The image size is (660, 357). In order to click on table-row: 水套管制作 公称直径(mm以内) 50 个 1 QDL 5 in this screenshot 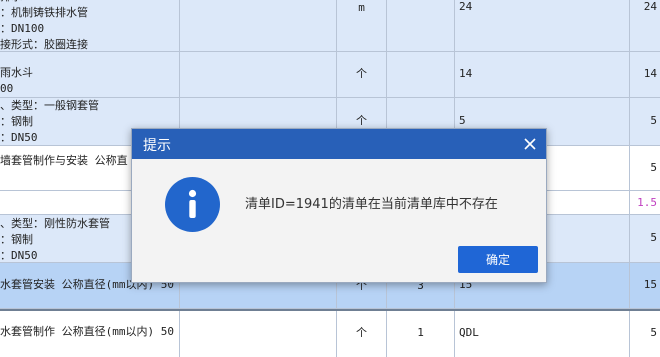, I will do `click(330, 333)`.